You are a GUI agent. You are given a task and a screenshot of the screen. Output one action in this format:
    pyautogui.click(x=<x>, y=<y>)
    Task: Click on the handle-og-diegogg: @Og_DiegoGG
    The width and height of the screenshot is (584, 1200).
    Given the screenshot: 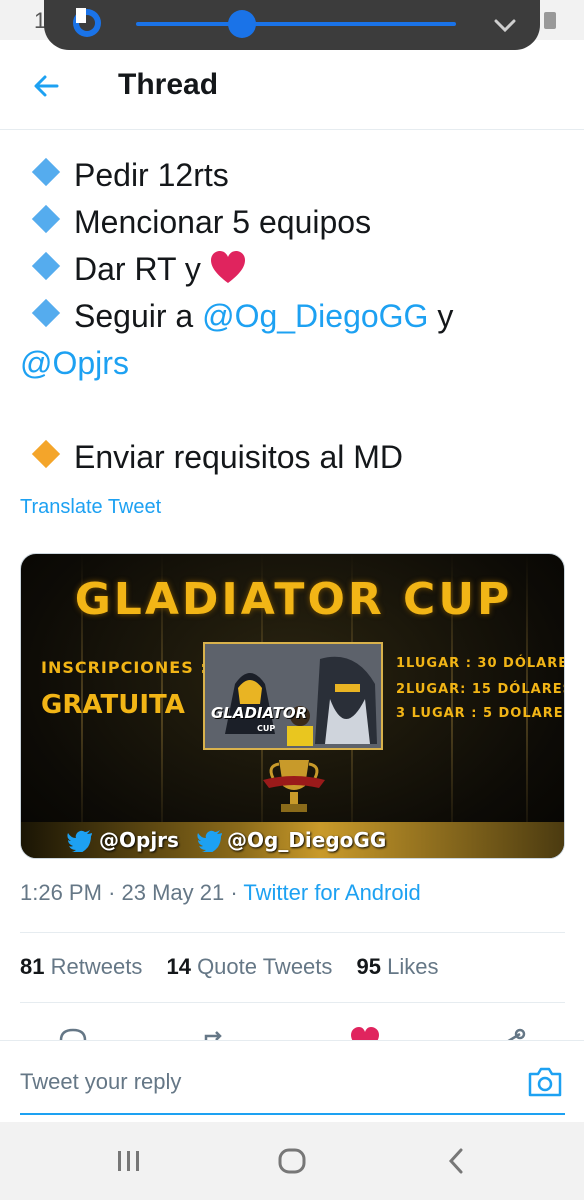 What is the action you would take?
    pyautogui.click(x=307, y=840)
    